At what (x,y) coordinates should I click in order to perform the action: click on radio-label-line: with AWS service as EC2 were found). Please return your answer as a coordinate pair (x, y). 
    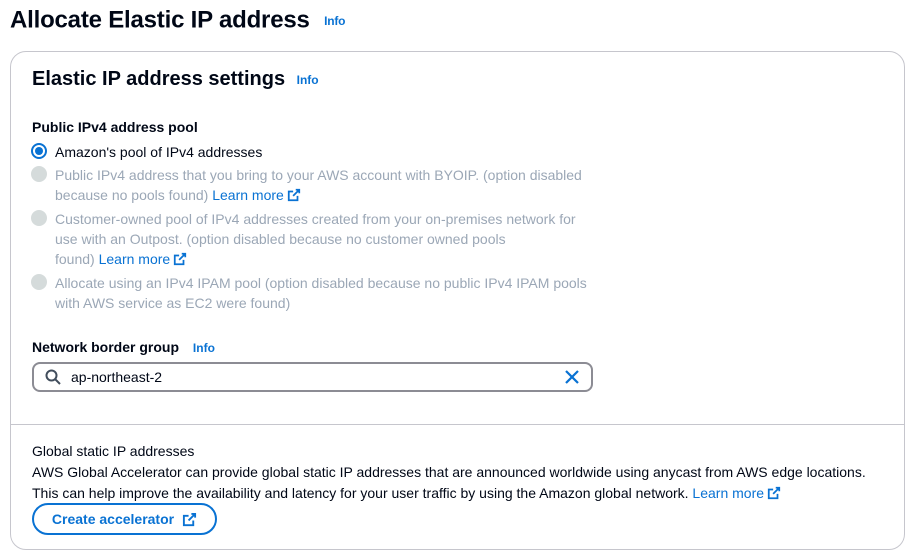
    Looking at the image, I should click on (173, 303).